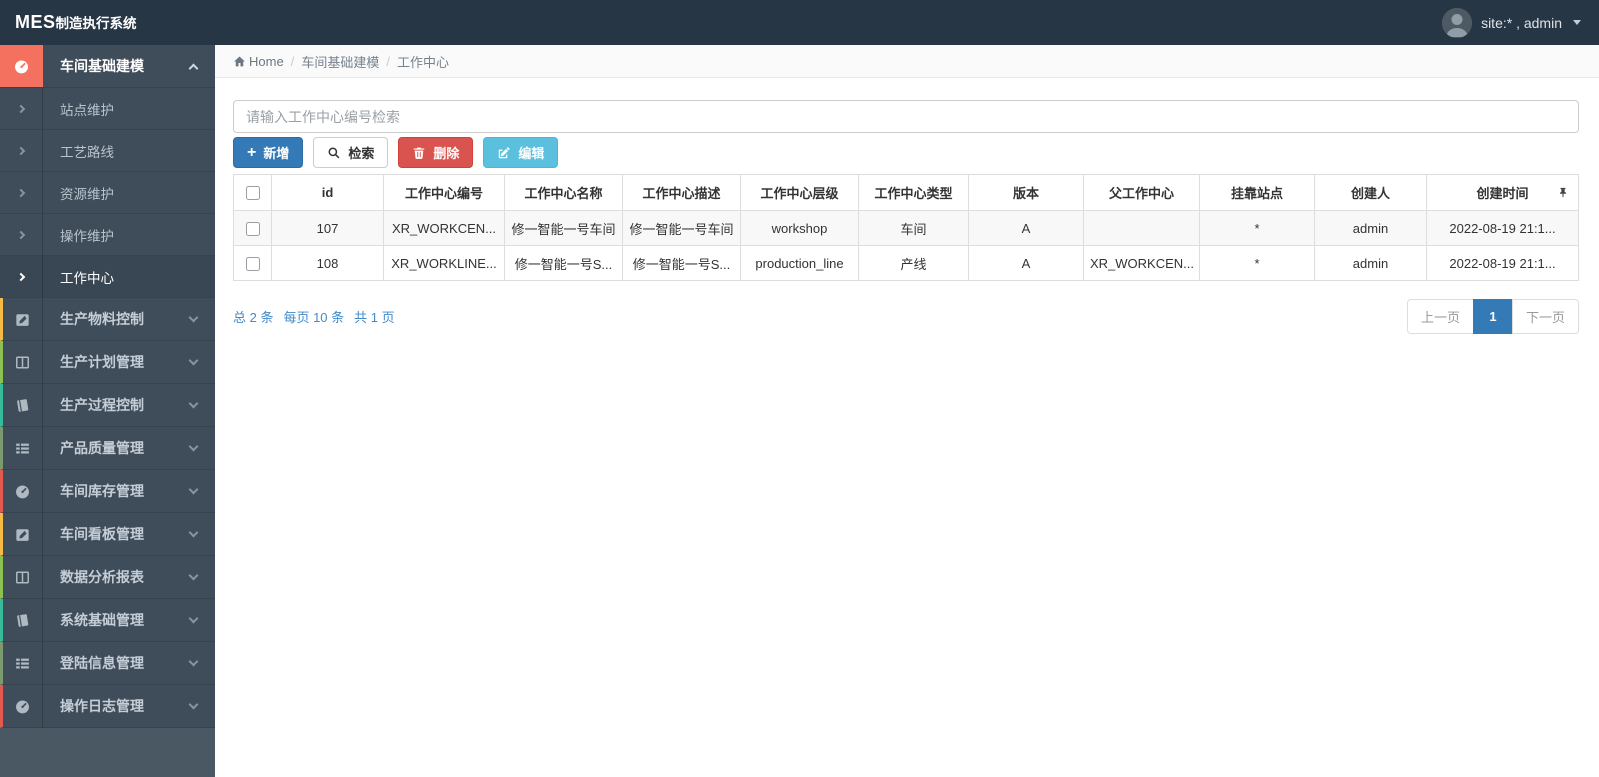 The image size is (1599, 777). Describe the element at coordinates (107, 66) in the screenshot. I see `sidebar-group-workshop-basic-modeling: 车间基础建模` at that location.